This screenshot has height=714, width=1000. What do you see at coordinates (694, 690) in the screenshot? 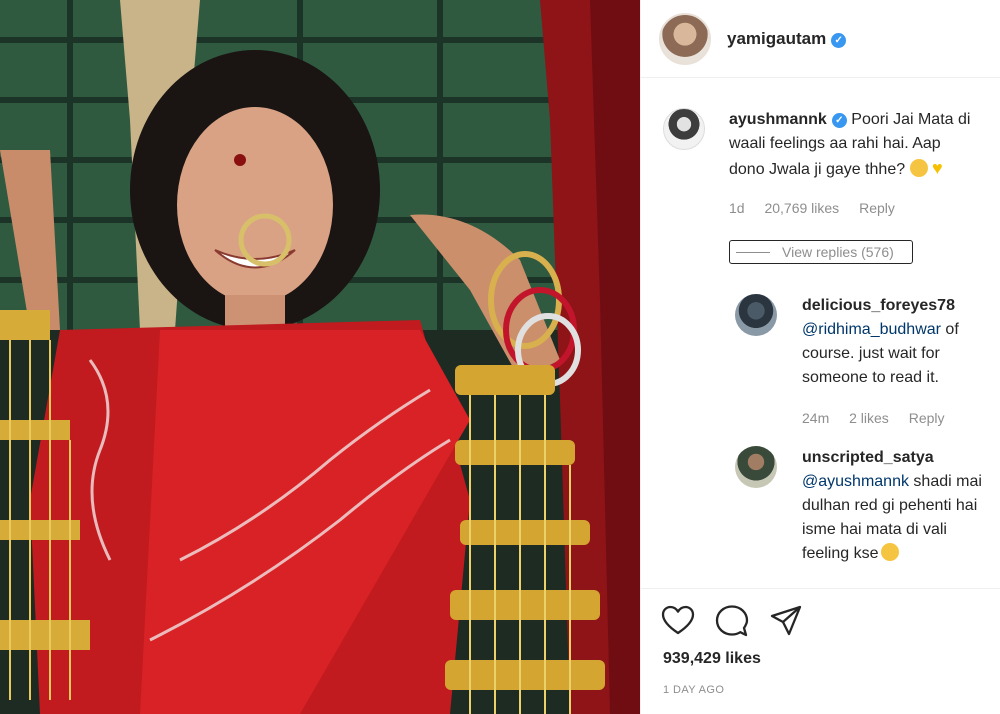
I see `post-timestamp: 1 DAY AGO` at bounding box center [694, 690].